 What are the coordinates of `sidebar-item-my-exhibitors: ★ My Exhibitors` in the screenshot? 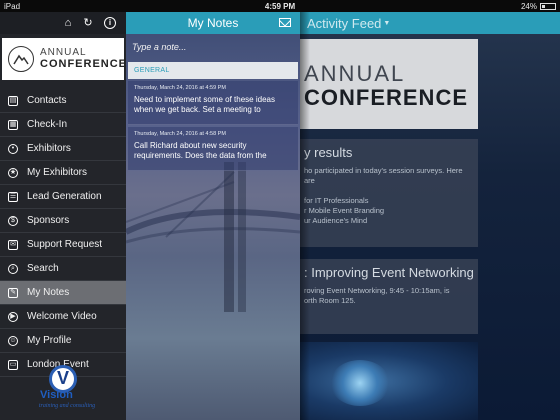 It's located at (63, 173).